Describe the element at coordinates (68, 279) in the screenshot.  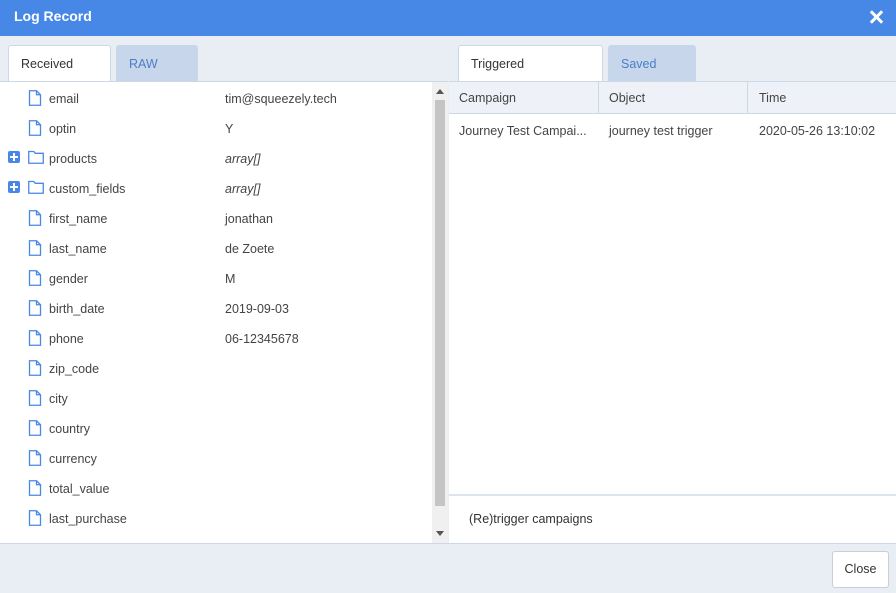
I see `field-key: gender` at that location.